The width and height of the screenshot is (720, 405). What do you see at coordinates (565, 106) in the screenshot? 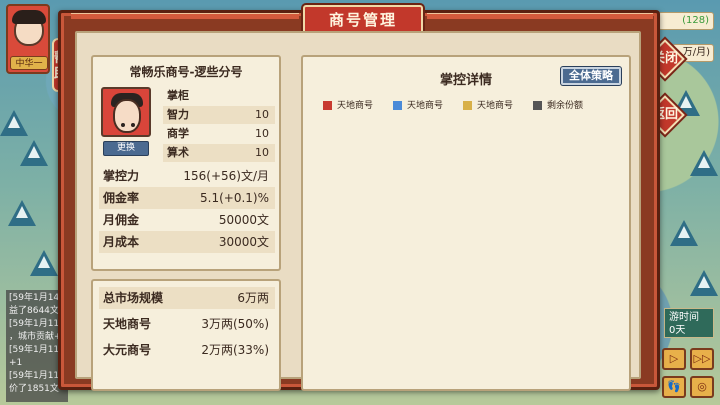
I see `legend-label: 剩余份额` at bounding box center [565, 106].